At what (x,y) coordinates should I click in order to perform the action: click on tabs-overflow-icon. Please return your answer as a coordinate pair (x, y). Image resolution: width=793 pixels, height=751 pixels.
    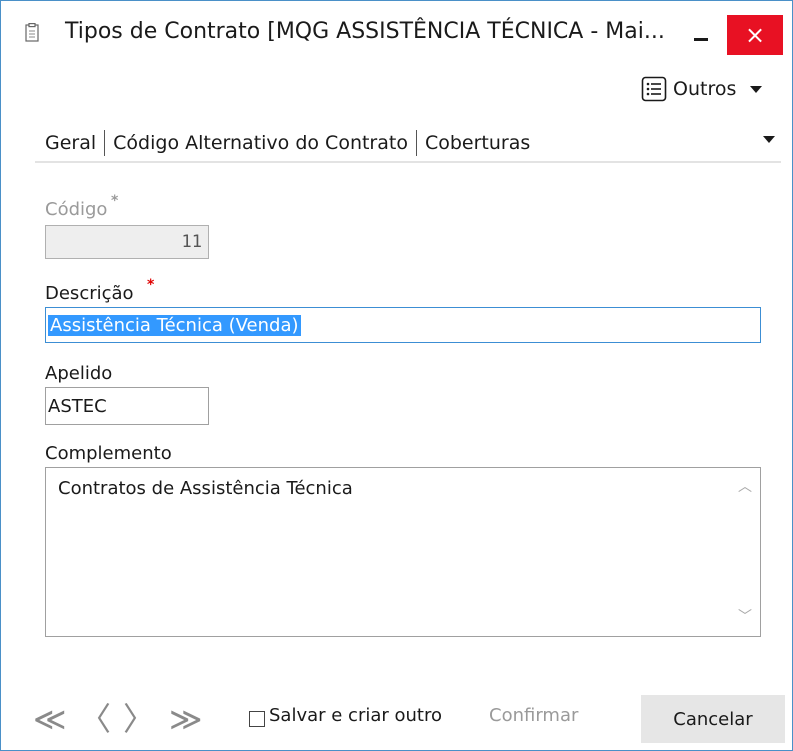
    Looking at the image, I should click on (769, 139).